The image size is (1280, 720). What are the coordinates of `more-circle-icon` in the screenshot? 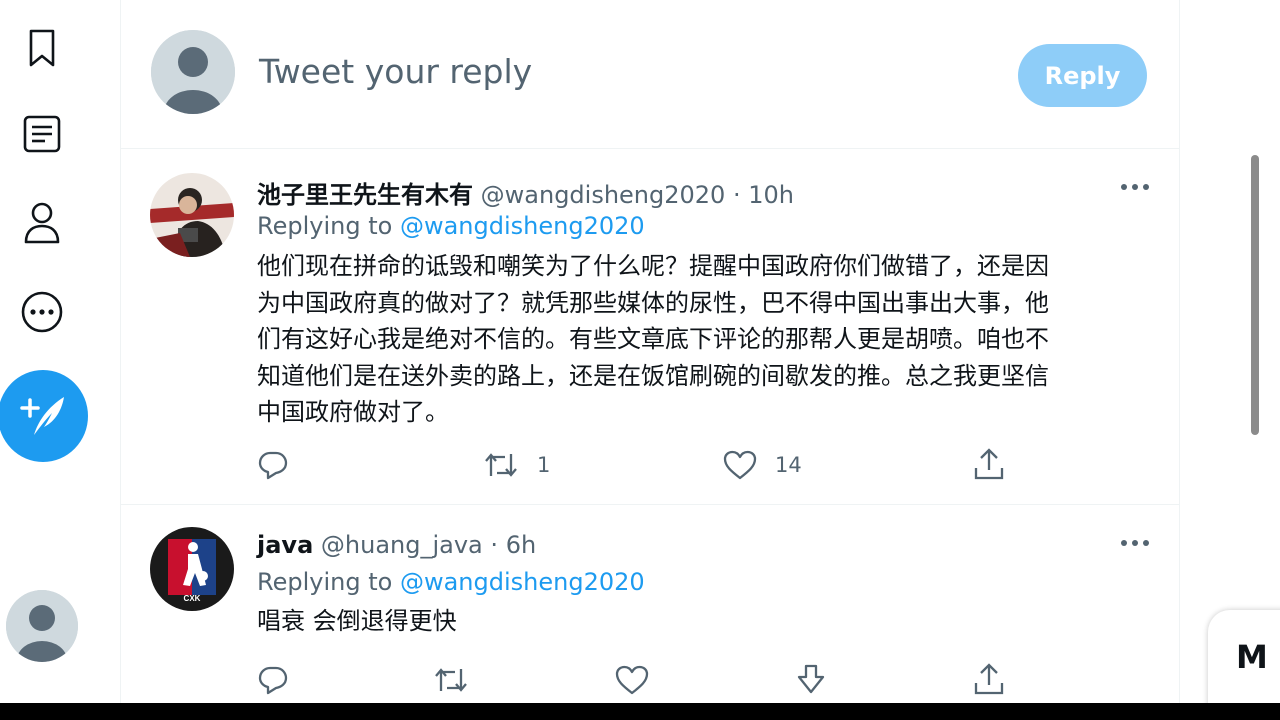 It's located at (42, 312).